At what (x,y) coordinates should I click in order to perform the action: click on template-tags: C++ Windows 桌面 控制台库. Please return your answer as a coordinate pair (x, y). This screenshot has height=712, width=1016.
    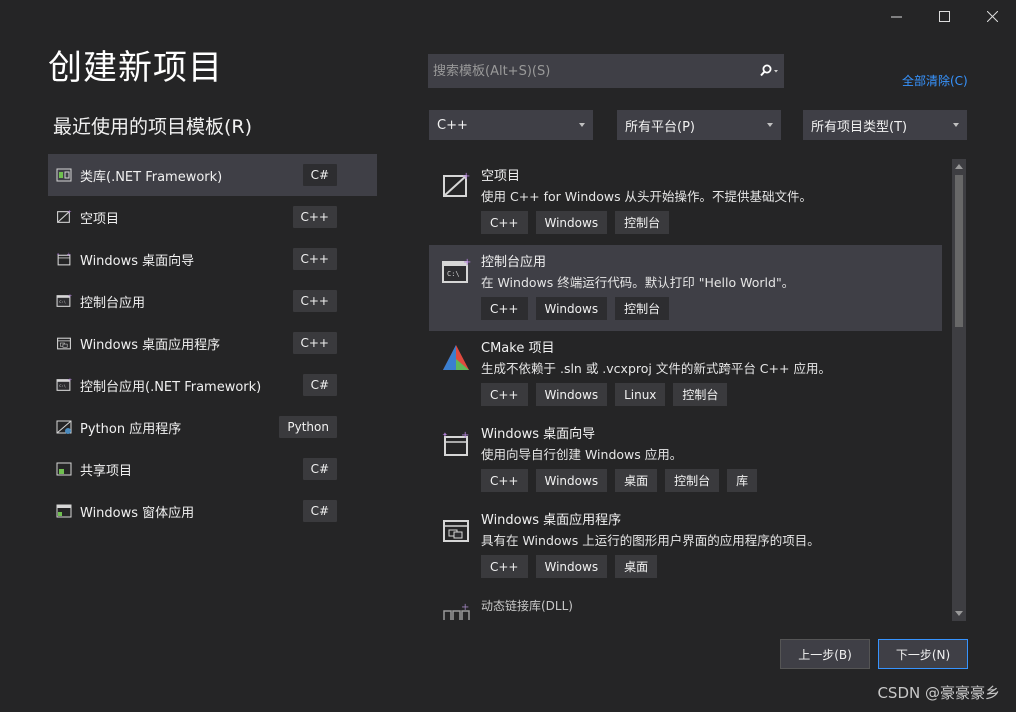
    Looking at the image, I should click on (711, 480).